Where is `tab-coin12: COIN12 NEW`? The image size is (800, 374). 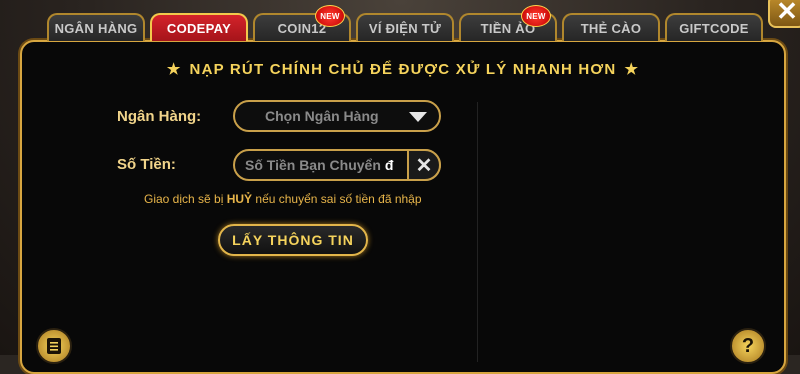
tab-coin12: COIN12 NEW is located at coordinates (302, 23).